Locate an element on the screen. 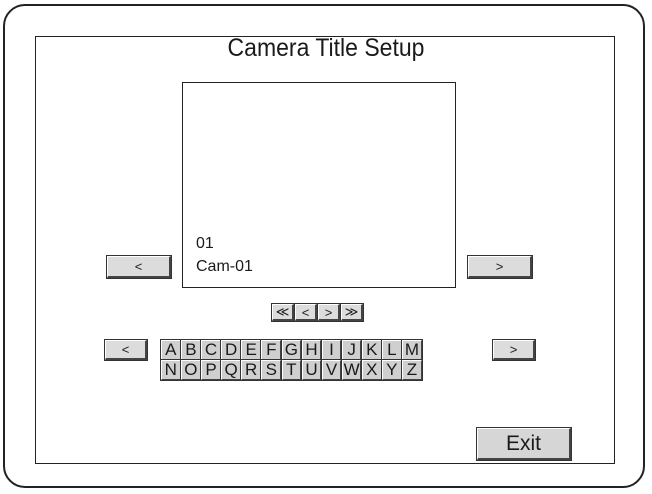  onscreen-keyboard: ABCDEFGHIJKLM NOPQRSTUVWXYZ is located at coordinates (320, 360).